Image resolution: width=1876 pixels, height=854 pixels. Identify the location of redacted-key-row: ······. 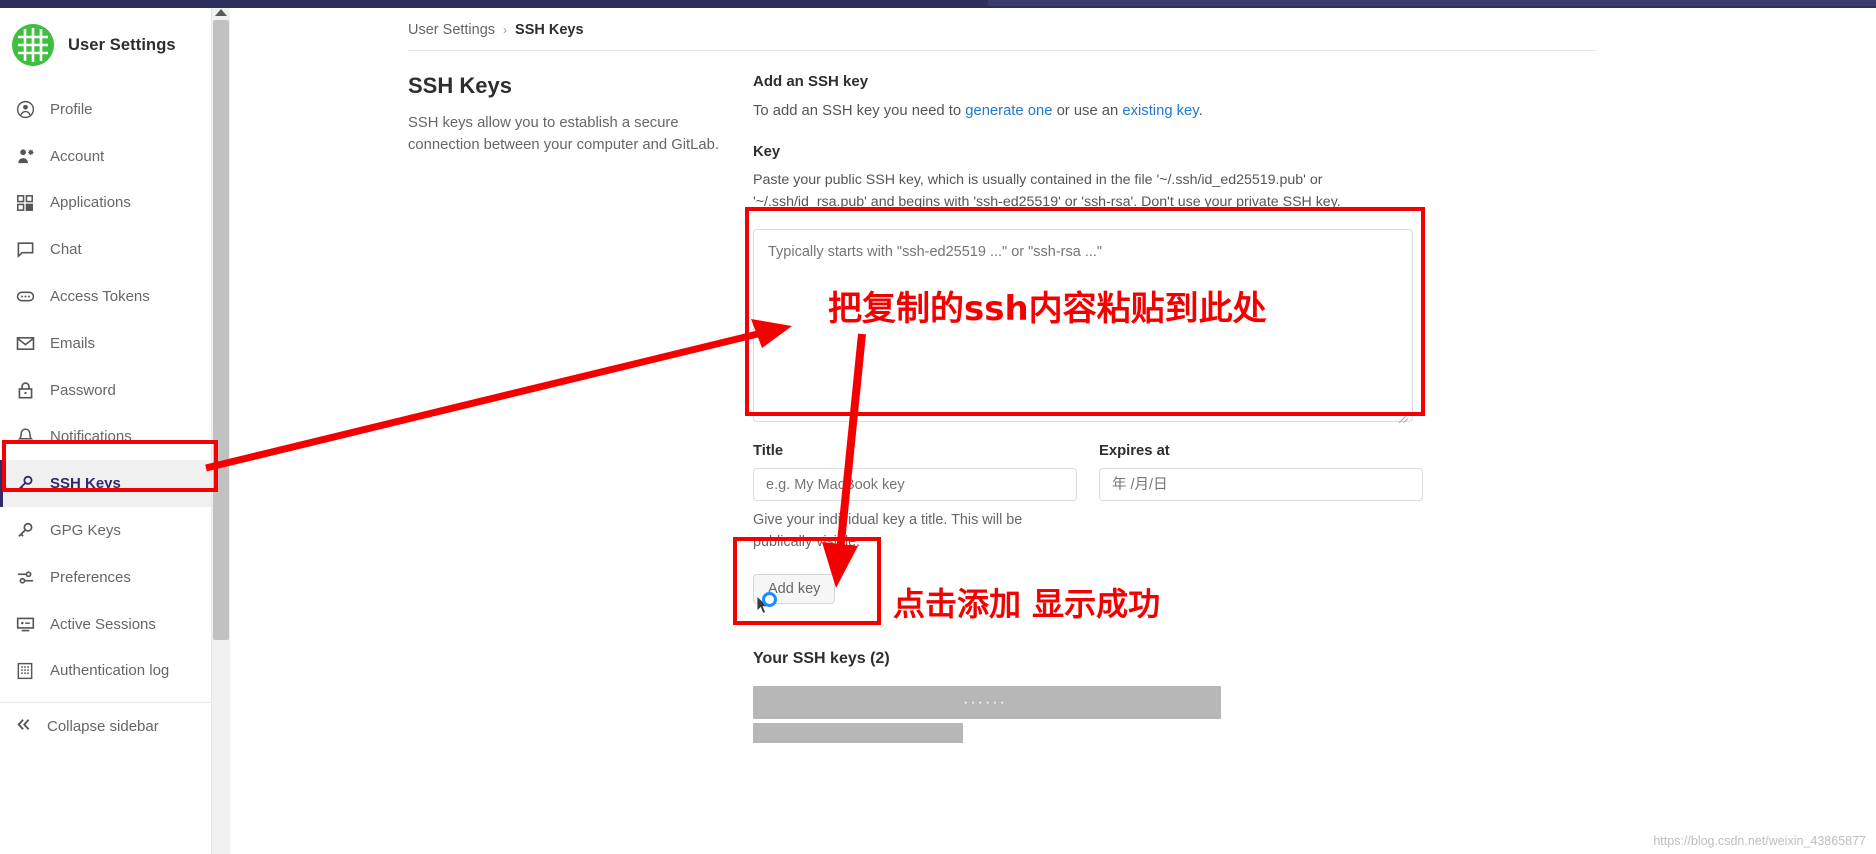
(987, 702).